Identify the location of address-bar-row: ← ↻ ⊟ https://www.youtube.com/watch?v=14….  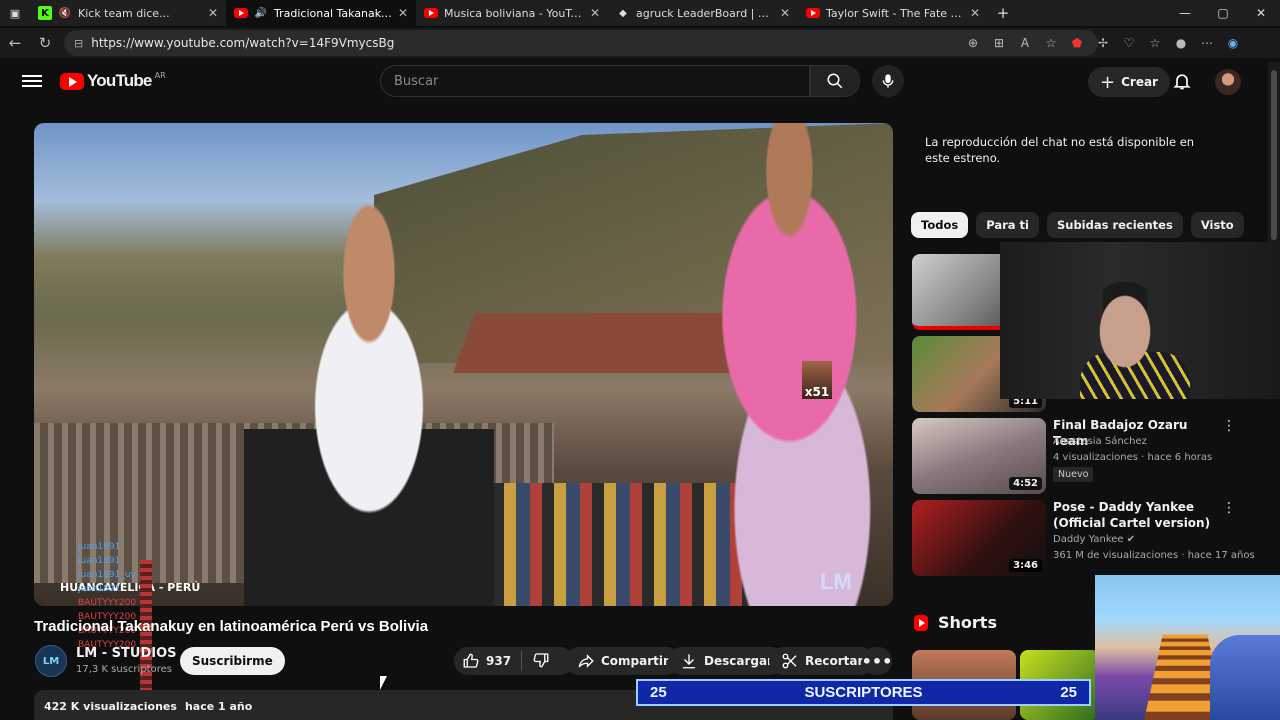
(640, 43).